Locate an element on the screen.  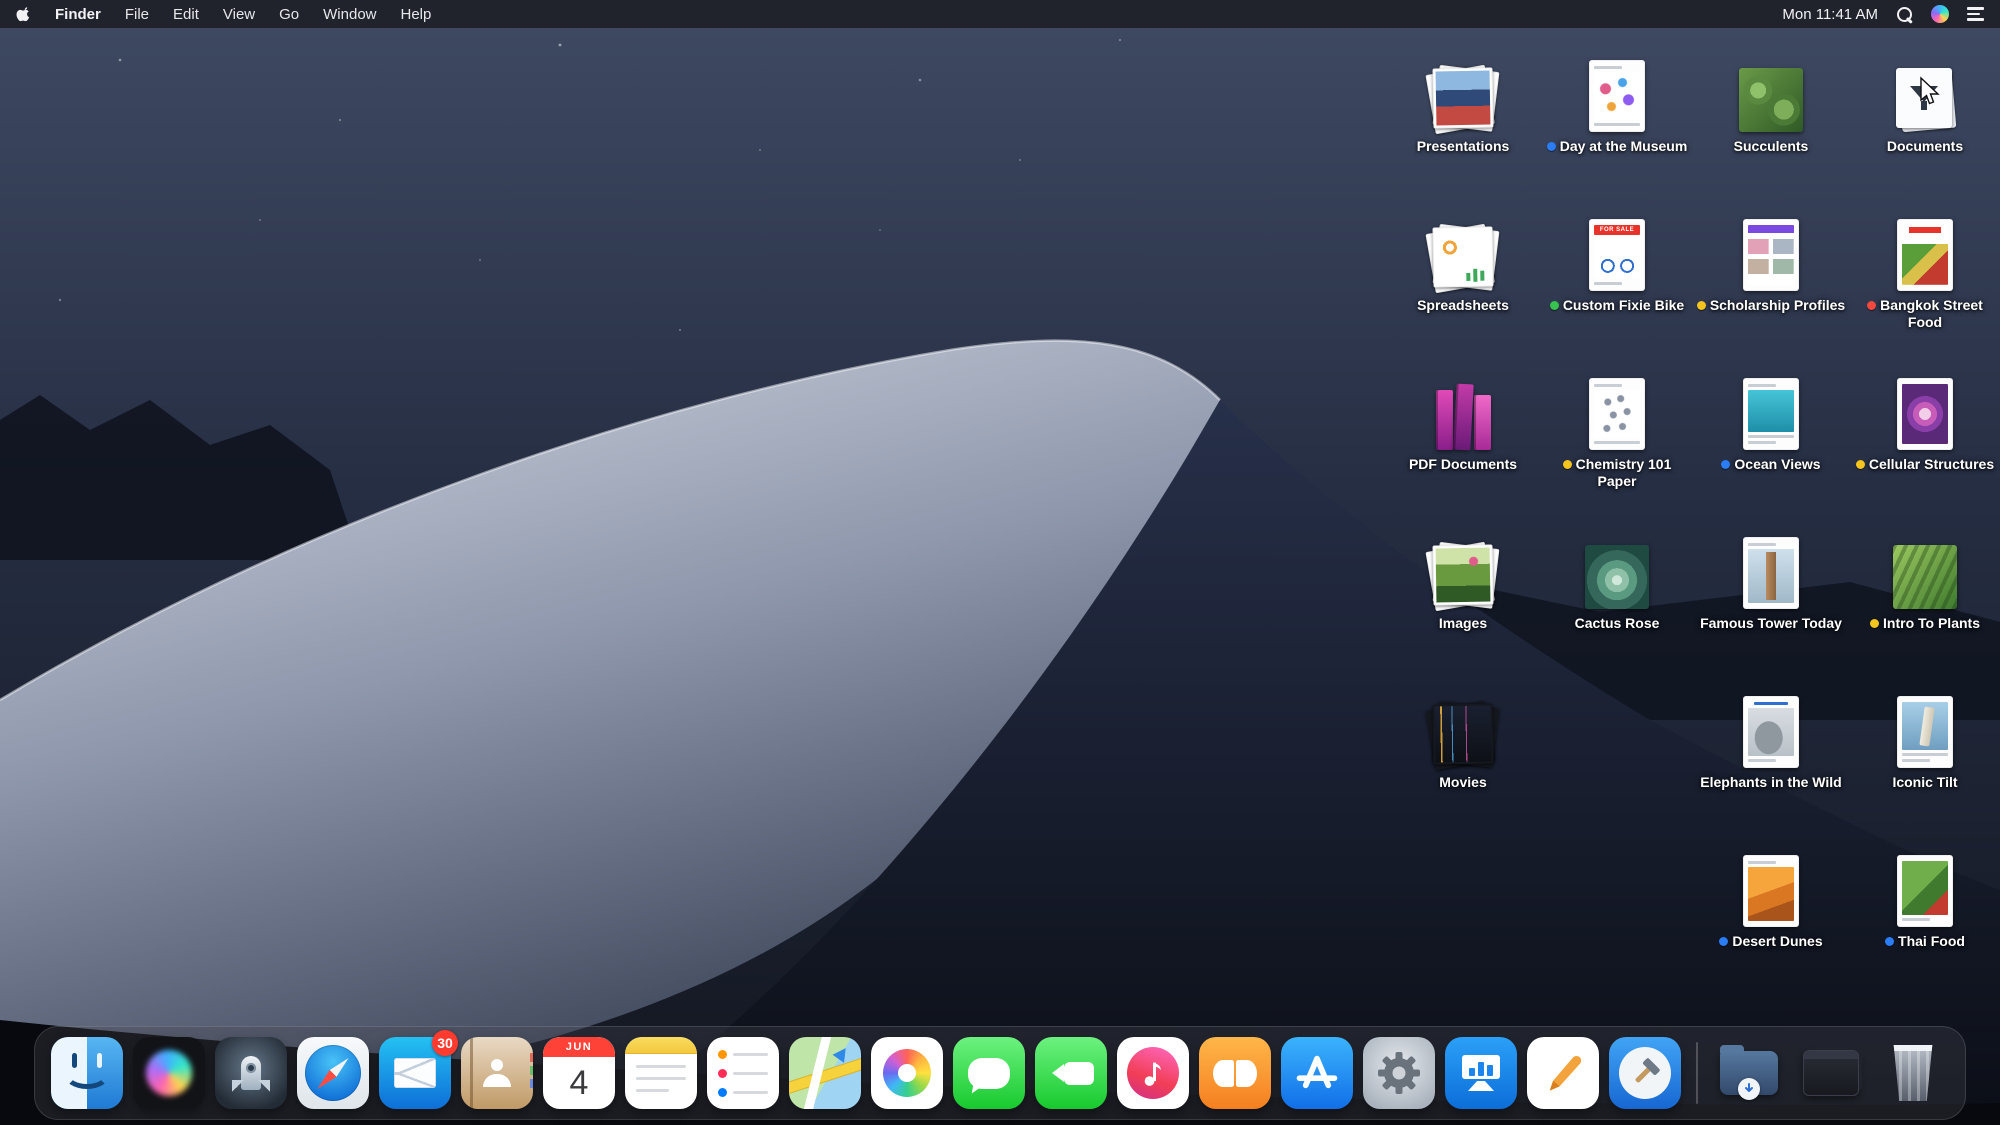
dock-notes-icon is located at coordinates (661, 1073).